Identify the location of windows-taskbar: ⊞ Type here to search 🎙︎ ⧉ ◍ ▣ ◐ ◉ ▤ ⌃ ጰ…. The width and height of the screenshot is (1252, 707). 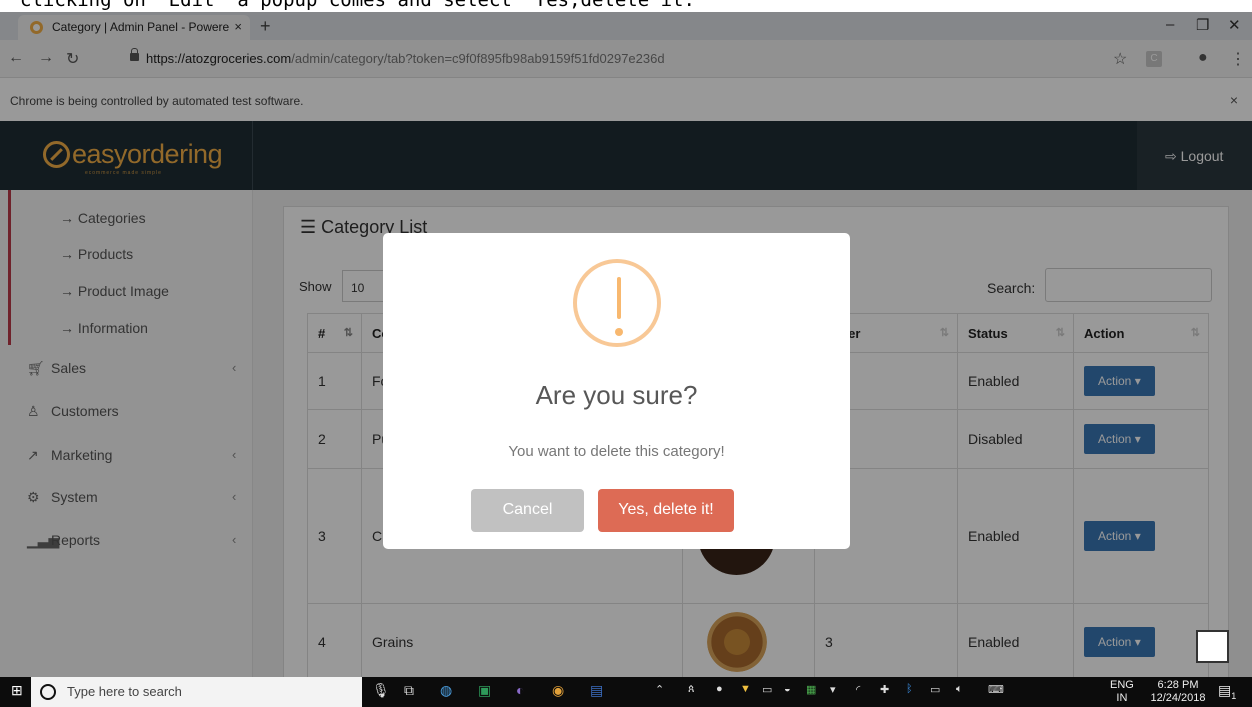
(626, 692).